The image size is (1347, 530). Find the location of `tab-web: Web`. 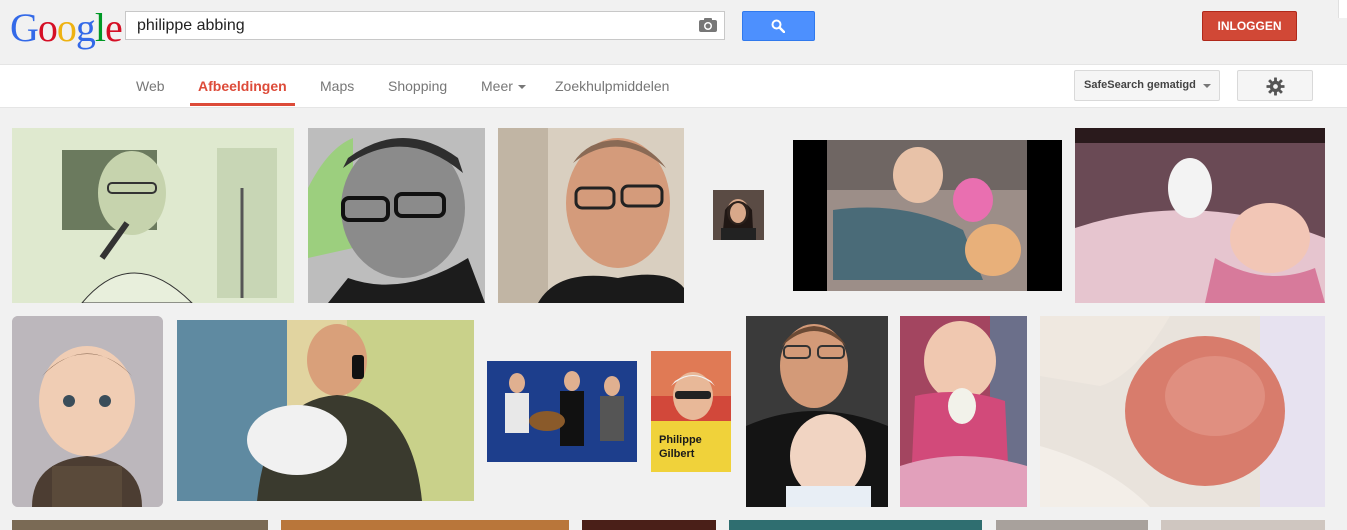

tab-web: Web is located at coordinates (150, 86).